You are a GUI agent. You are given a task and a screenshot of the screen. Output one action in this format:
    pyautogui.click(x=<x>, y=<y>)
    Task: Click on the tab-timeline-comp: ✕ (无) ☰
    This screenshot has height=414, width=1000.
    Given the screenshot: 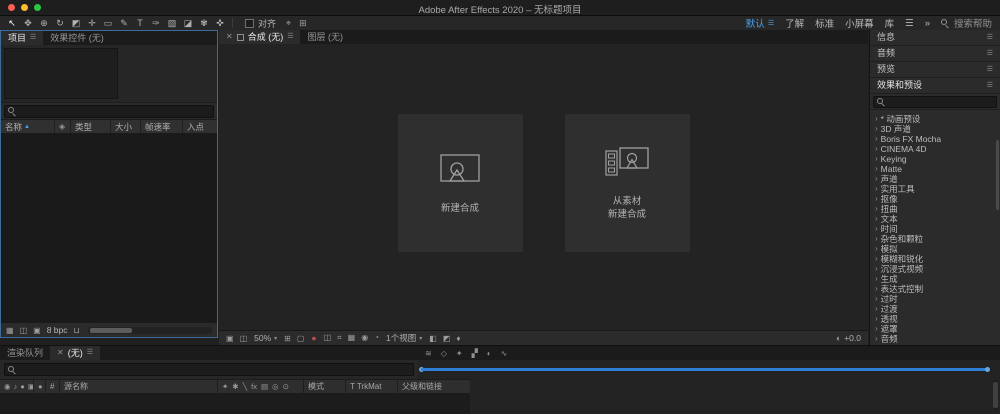 What is the action you would take?
    pyautogui.click(x=75, y=353)
    